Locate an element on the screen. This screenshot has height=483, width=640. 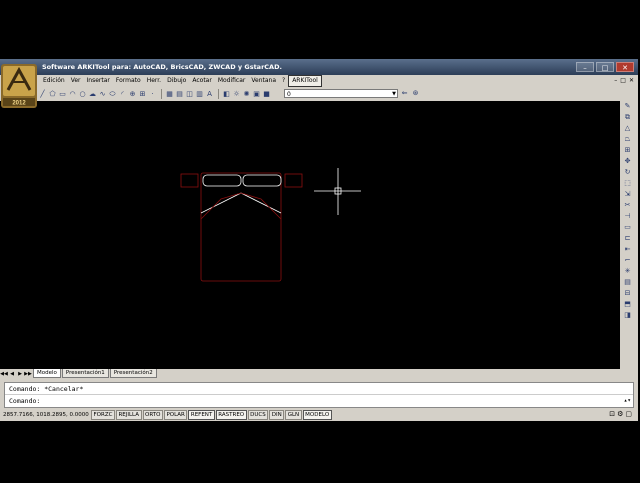
fillet-icon: ⌐ is located at coordinates (627, 260).